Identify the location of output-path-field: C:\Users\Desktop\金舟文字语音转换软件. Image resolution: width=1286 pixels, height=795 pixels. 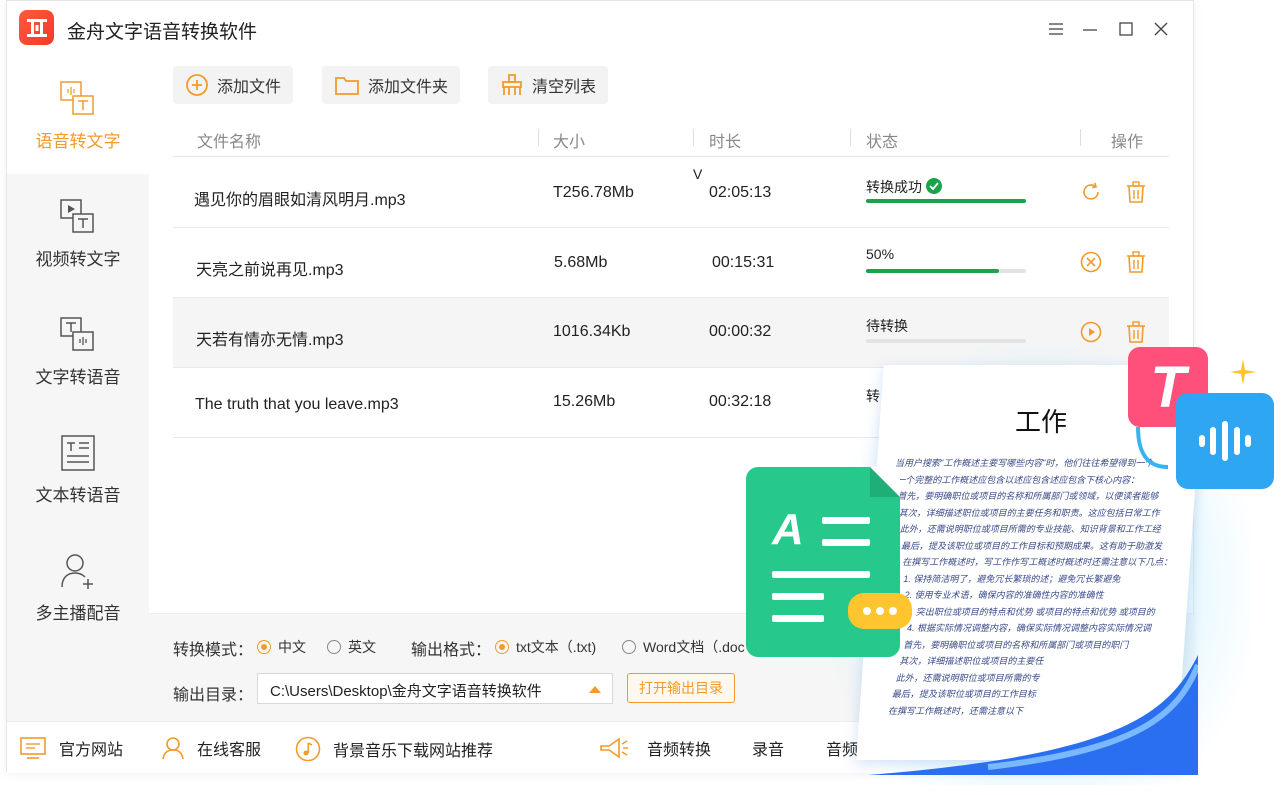
(435, 688).